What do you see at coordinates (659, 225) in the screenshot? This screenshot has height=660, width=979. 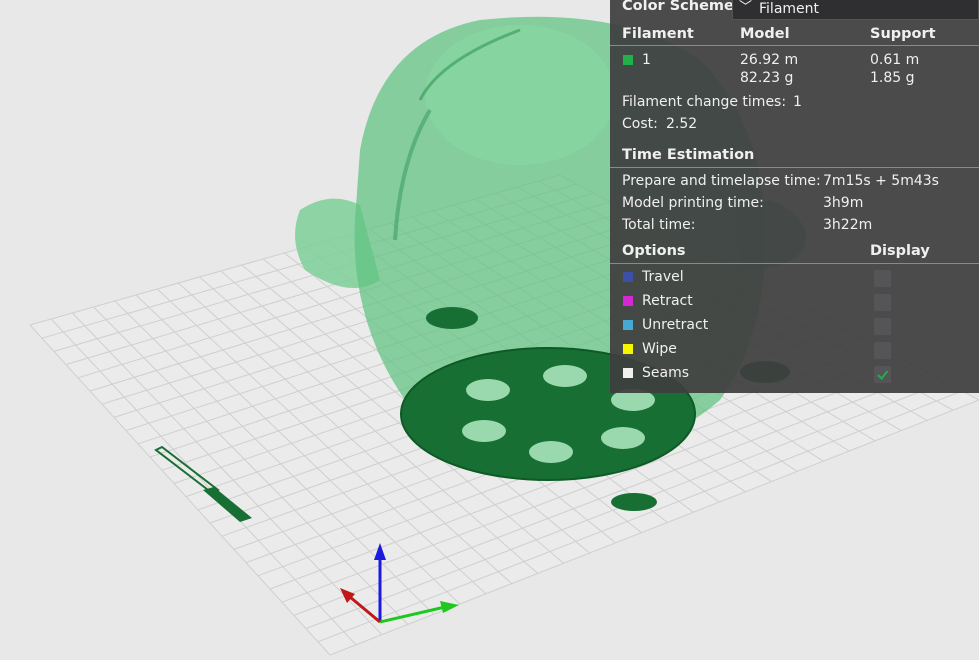 I see `total-time-label: Total time:` at bounding box center [659, 225].